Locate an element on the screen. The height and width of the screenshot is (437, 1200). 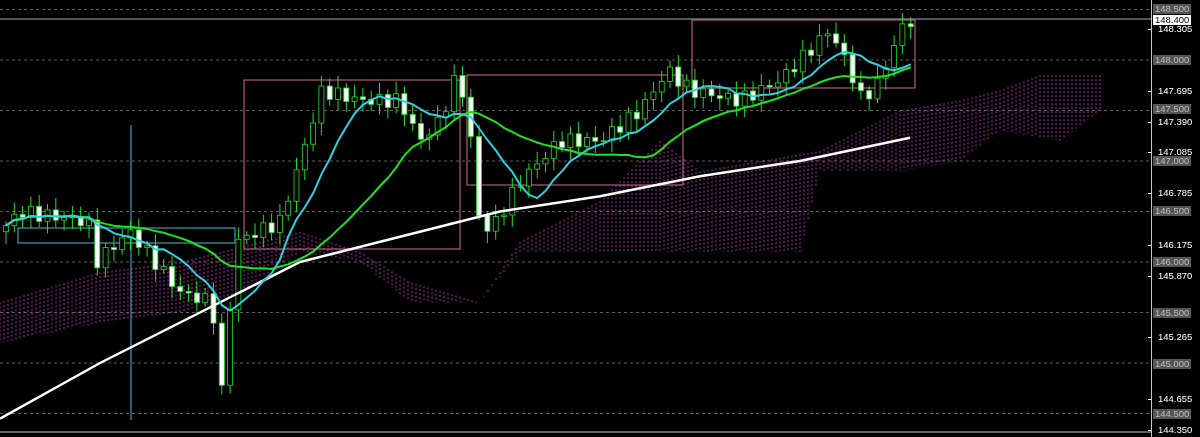
price-label: 148.305 is located at coordinates (1175, 29).